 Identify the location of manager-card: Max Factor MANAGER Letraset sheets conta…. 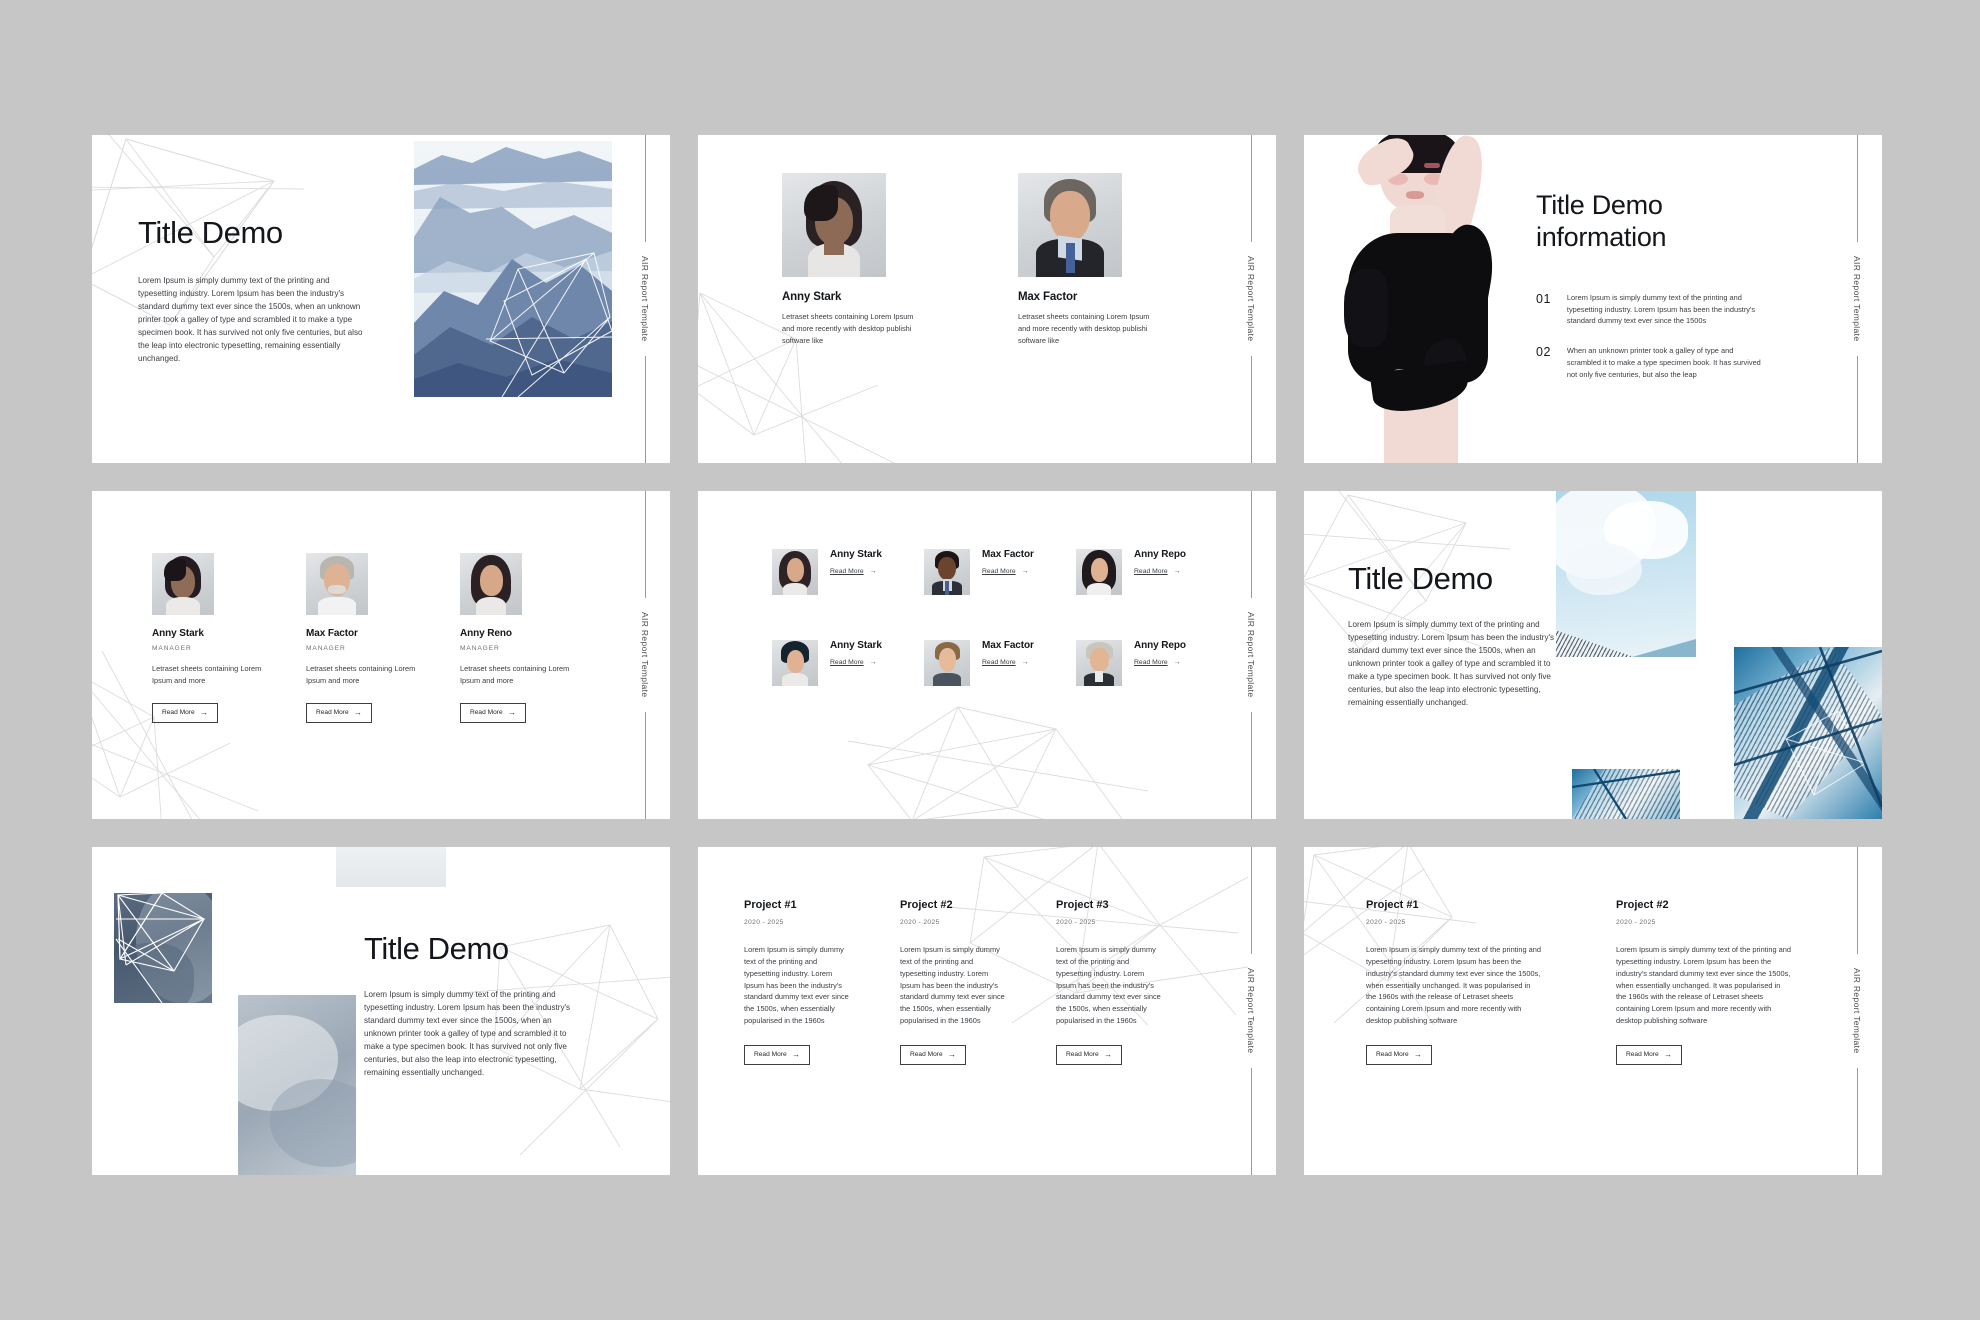
(369, 638).